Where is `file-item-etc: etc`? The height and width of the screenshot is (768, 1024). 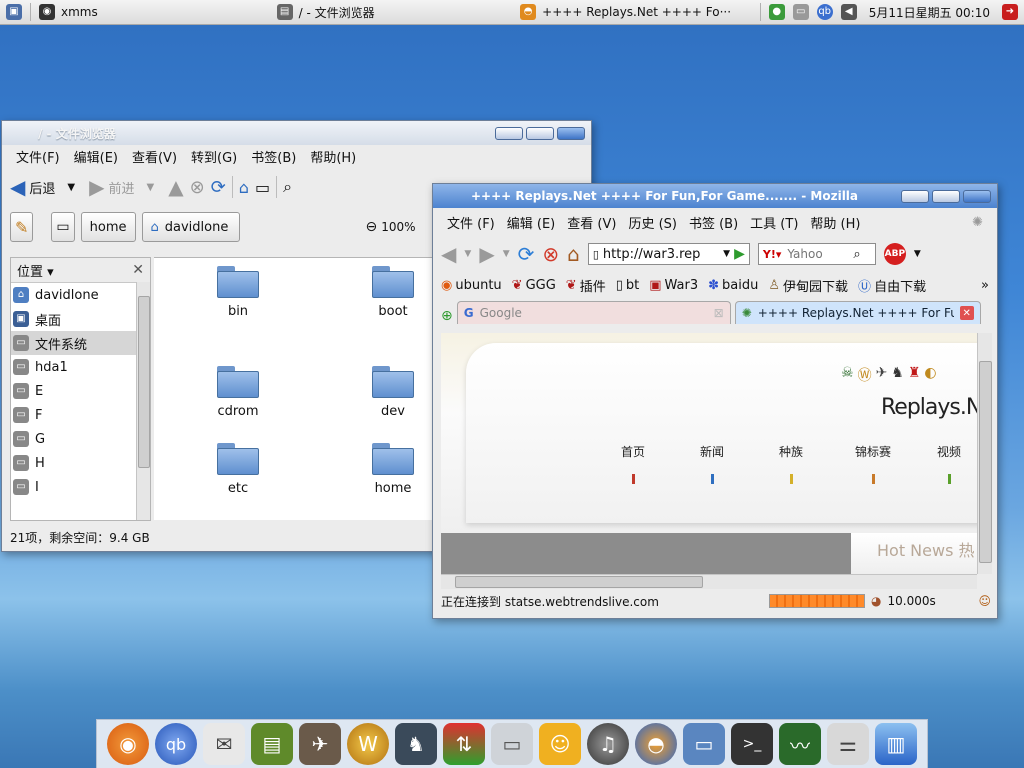 file-item-etc: etc is located at coordinates (238, 469).